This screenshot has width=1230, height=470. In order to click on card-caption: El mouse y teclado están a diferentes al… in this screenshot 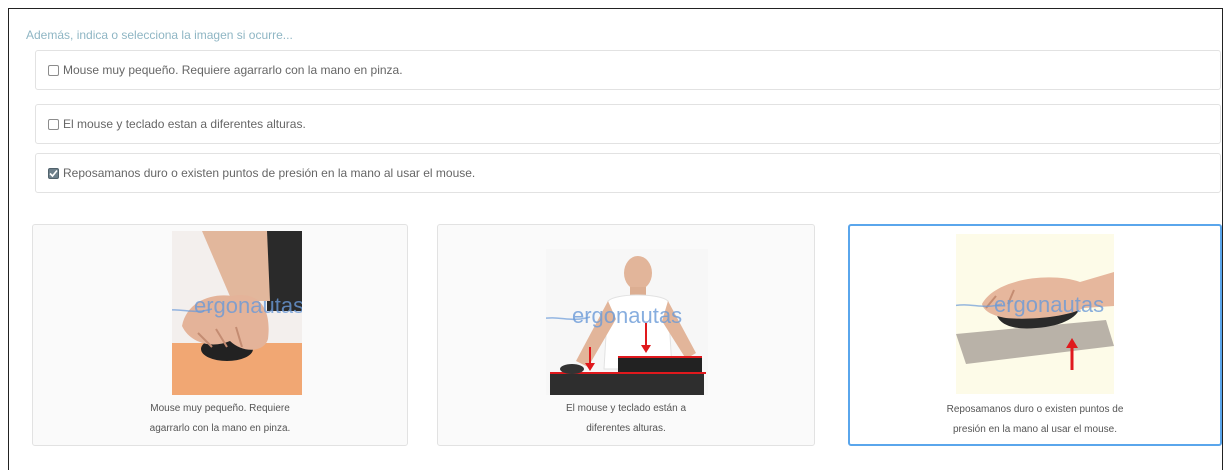, I will do `click(626, 419)`.